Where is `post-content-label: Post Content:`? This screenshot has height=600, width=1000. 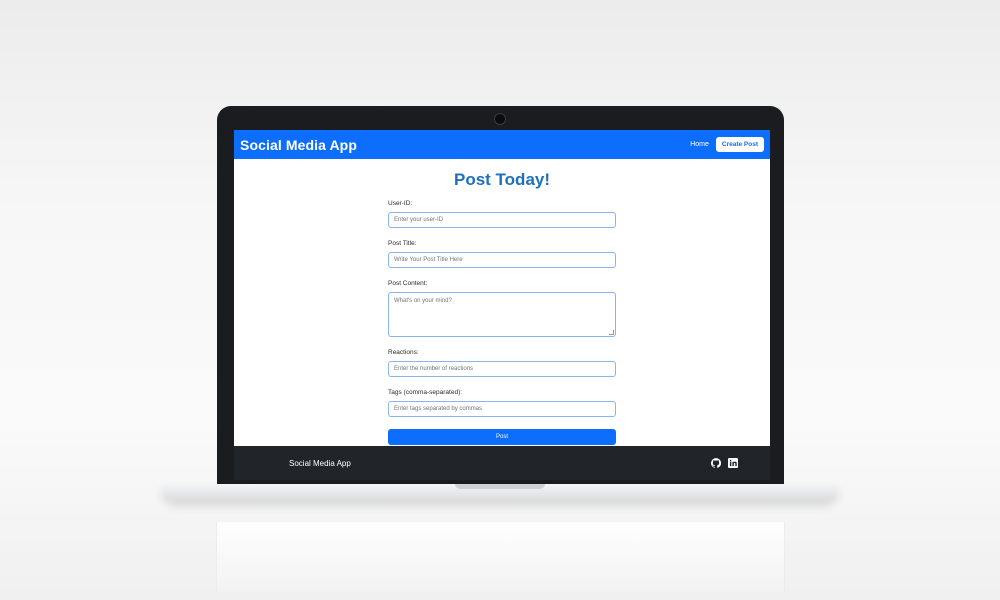
post-content-label: Post Content: is located at coordinates (408, 283).